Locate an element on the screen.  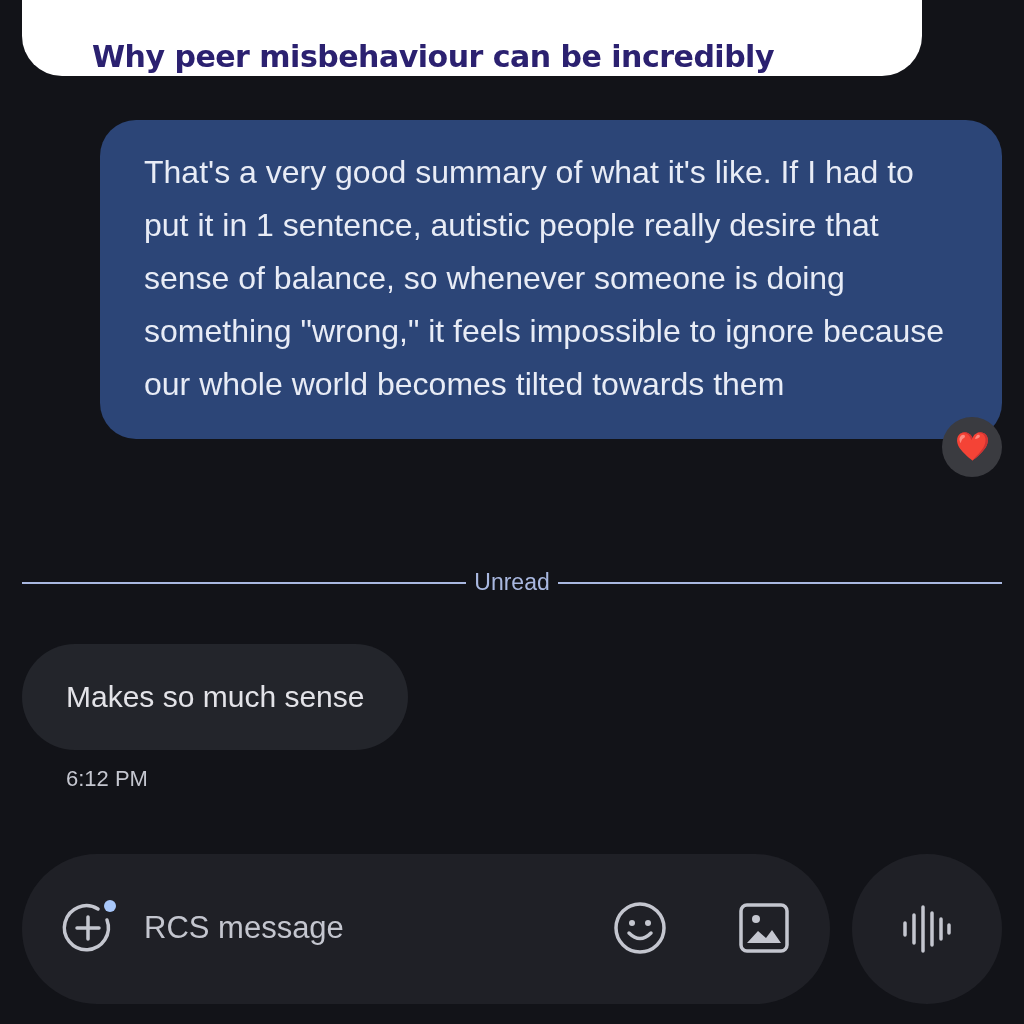
message-time: 6:12 PM is located at coordinates (107, 779).